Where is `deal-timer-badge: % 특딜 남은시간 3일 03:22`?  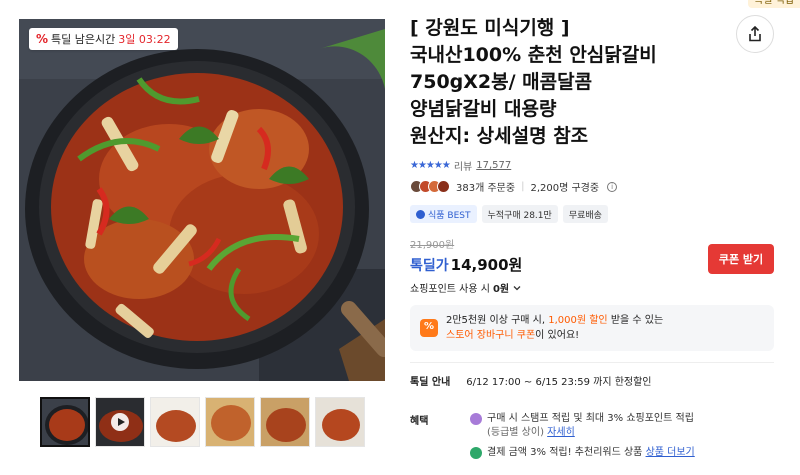
deal-timer-badge: % 특딜 남은시간 3일 03:22 is located at coordinates (103, 39).